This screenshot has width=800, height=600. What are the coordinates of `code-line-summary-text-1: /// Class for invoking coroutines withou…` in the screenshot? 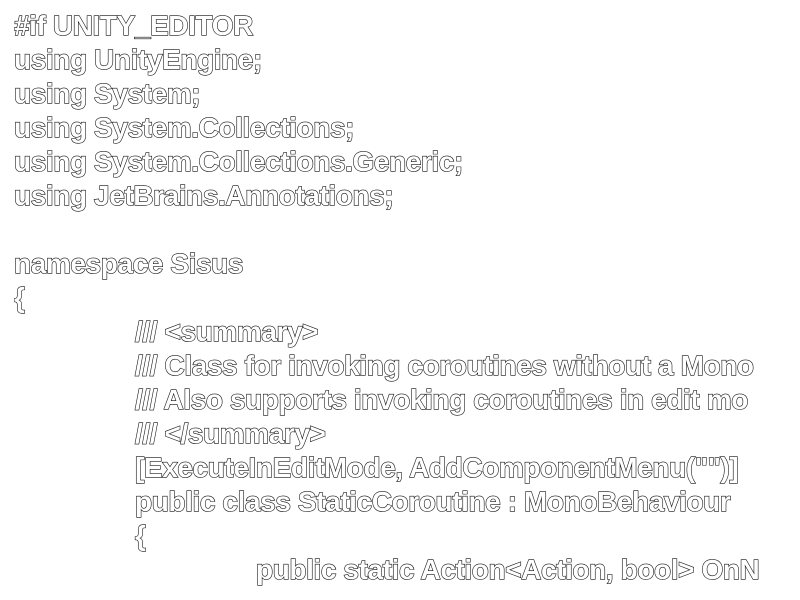 It's located at (444, 365).